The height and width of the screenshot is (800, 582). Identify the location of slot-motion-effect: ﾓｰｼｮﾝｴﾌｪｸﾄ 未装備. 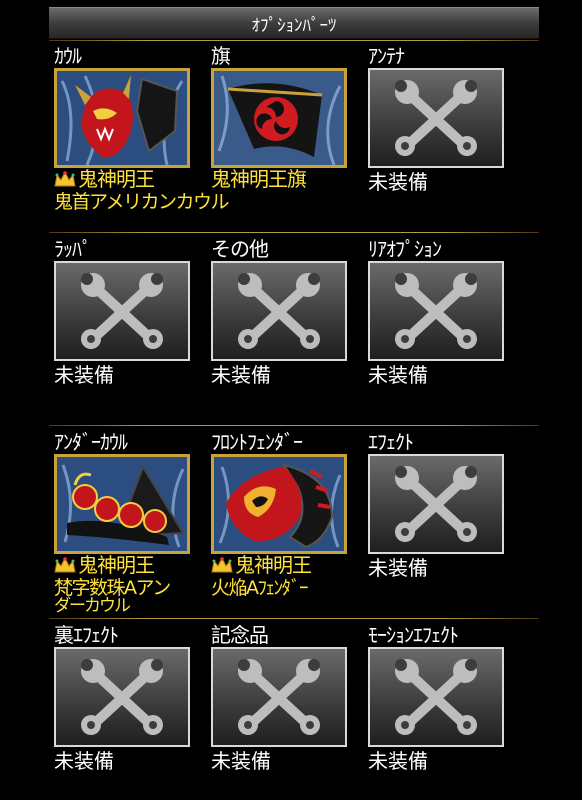
(440, 698).